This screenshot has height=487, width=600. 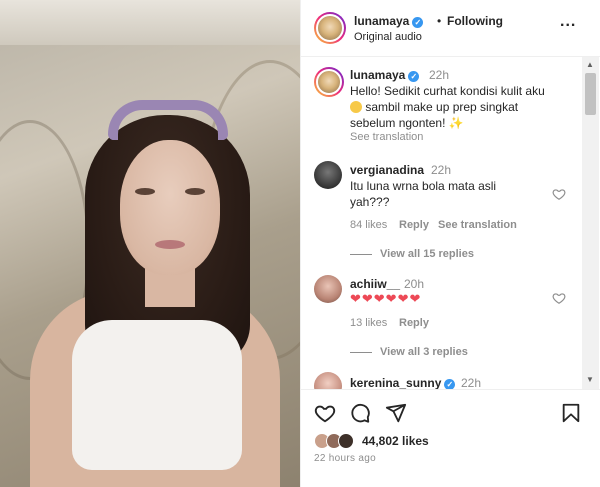 What do you see at coordinates (590, 94) in the screenshot?
I see `scroll-thumb` at bounding box center [590, 94].